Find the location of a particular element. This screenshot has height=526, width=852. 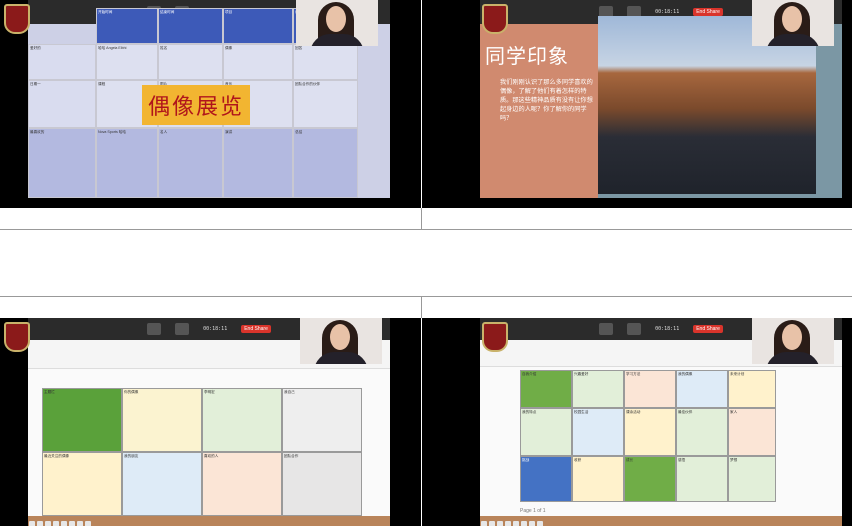

grid-cell: 家人 is located at coordinates (752, 432).